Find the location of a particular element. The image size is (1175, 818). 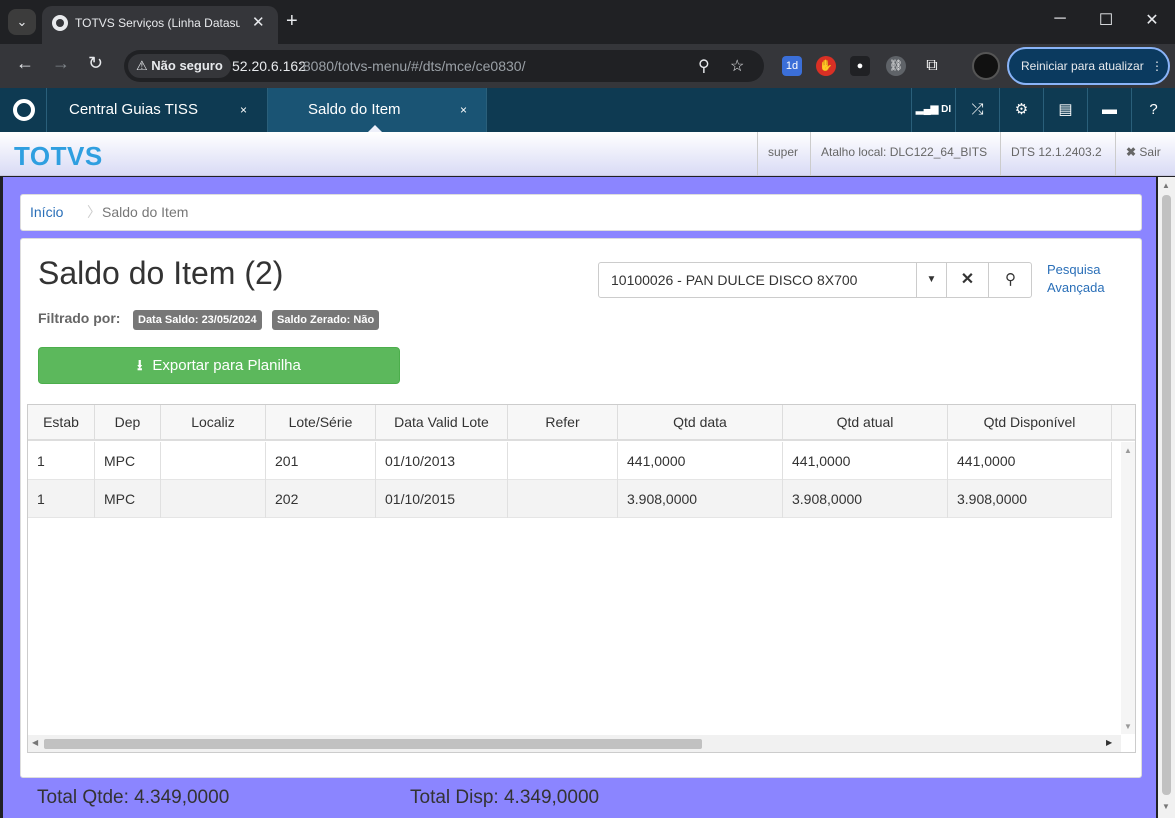

extensions-puzzle-icon: ⧉ is located at coordinates (932, 66).